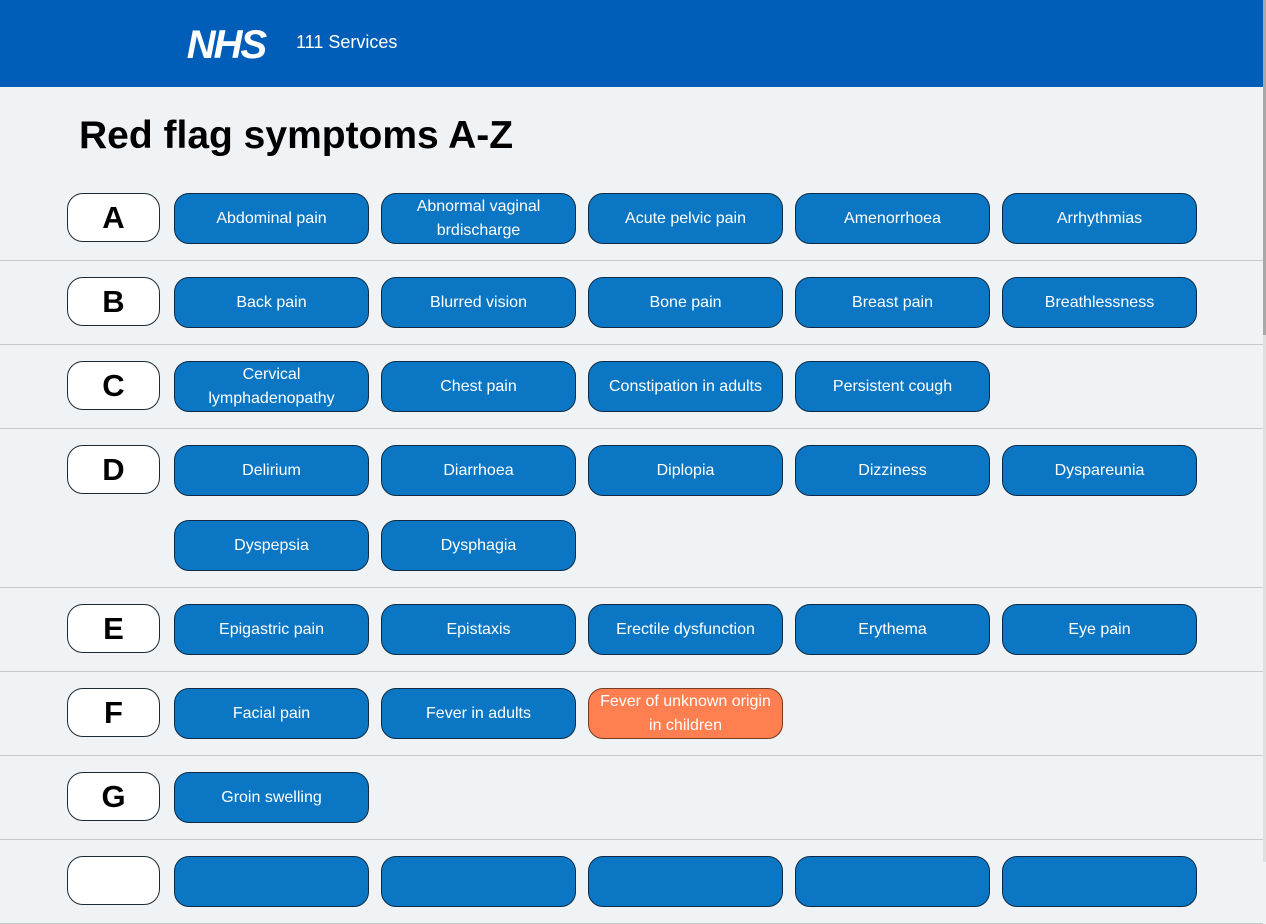  Describe the element at coordinates (685, 386) in the screenshot. I see `symptom-button: Constipation in adults` at that location.